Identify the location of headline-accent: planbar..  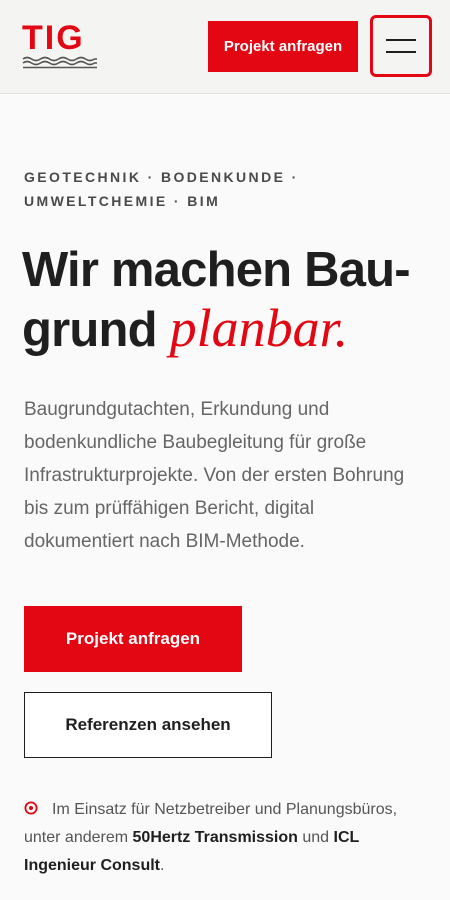
(259, 328).